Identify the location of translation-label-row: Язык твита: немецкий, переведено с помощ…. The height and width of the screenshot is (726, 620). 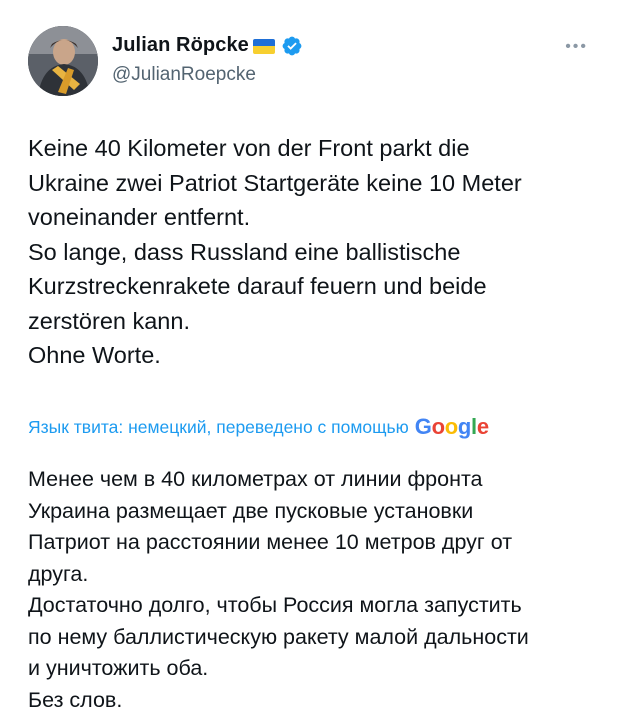
(258, 427).